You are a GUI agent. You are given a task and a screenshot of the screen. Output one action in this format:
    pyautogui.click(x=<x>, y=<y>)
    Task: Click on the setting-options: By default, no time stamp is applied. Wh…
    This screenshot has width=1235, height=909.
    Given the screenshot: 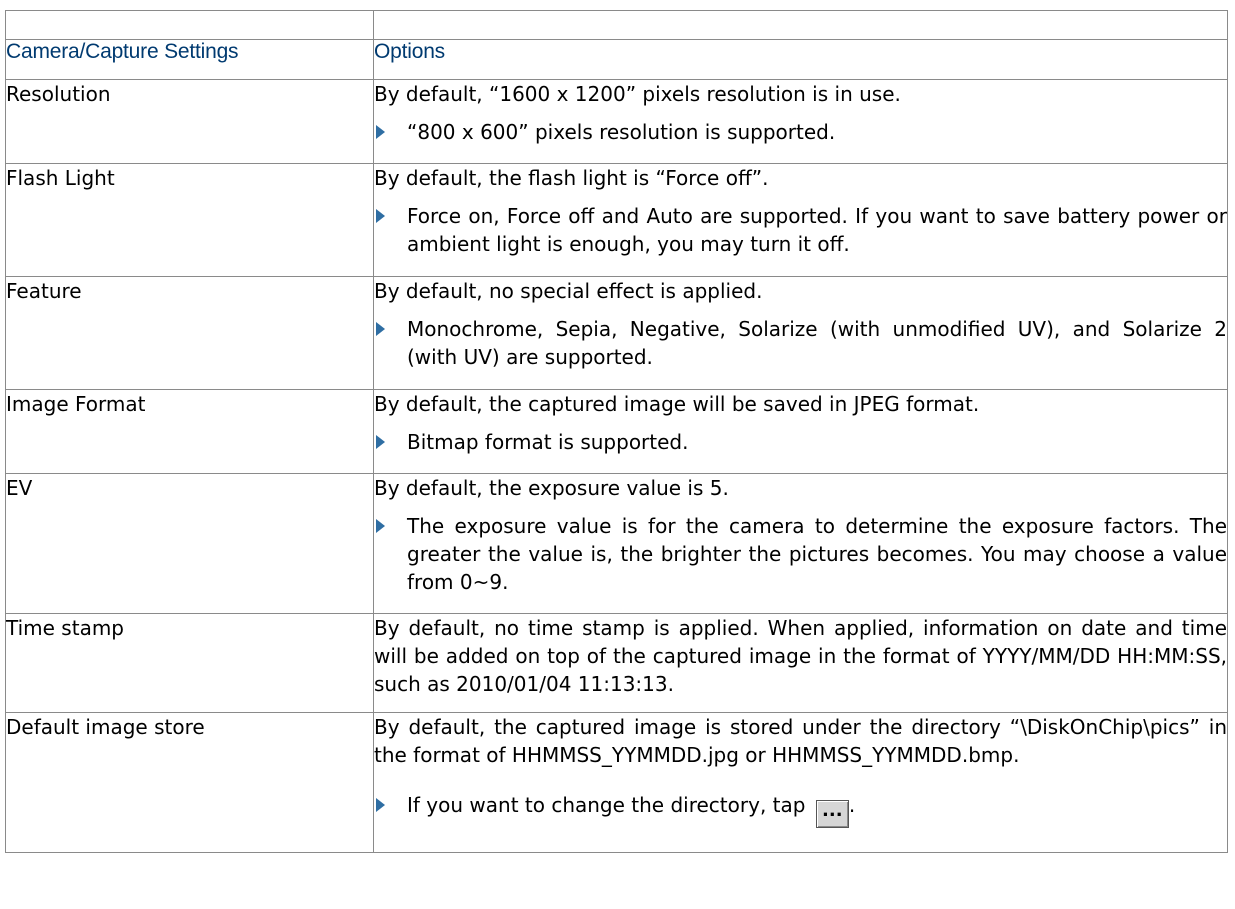 What is the action you would take?
    pyautogui.click(x=800, y=663)
    